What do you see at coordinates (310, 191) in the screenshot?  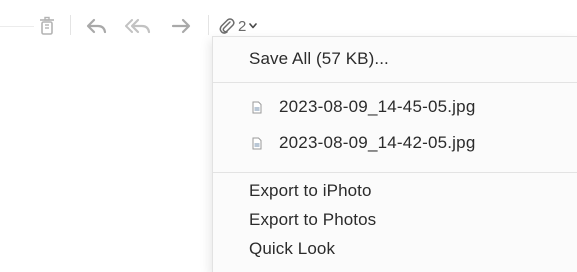 I see `export-to-iphoto-menu-item: Export to iPhoto` at bounding box center [310, 191].